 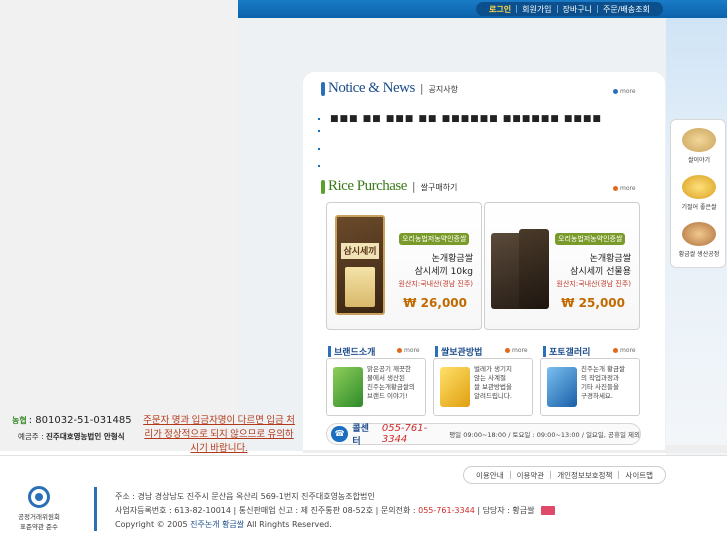 I want to click on call-center-phone: 055-761-3344, so click(x=412, y=434).